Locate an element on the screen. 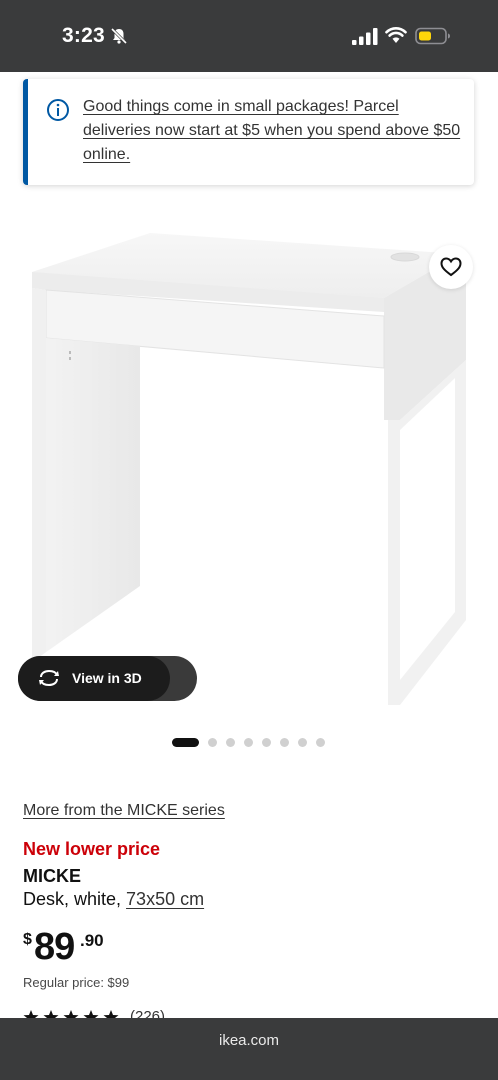  status-time: 3:23 is located at coordinates (83, 35).